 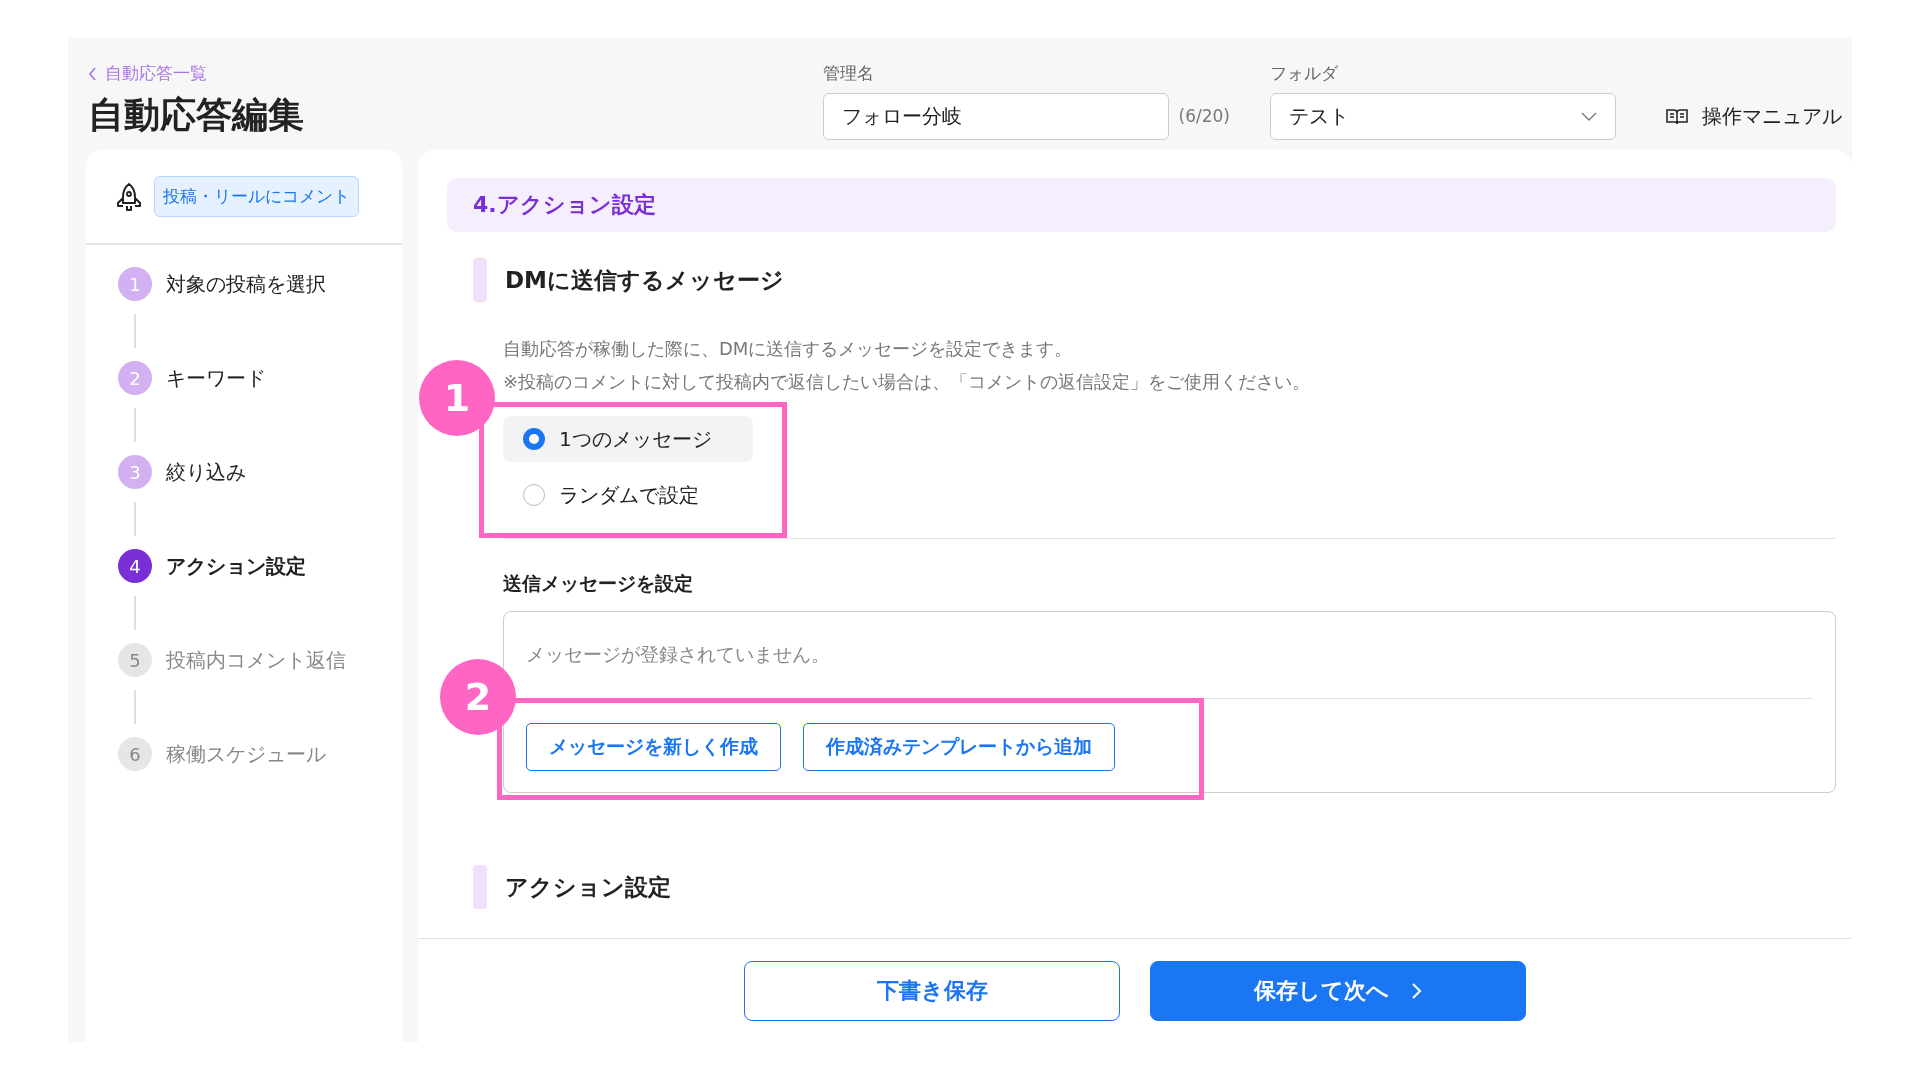 What do you see at coordinates (135, 754) in the screenshot?
I see `step-number: 6` at bounding box center [135, 754].